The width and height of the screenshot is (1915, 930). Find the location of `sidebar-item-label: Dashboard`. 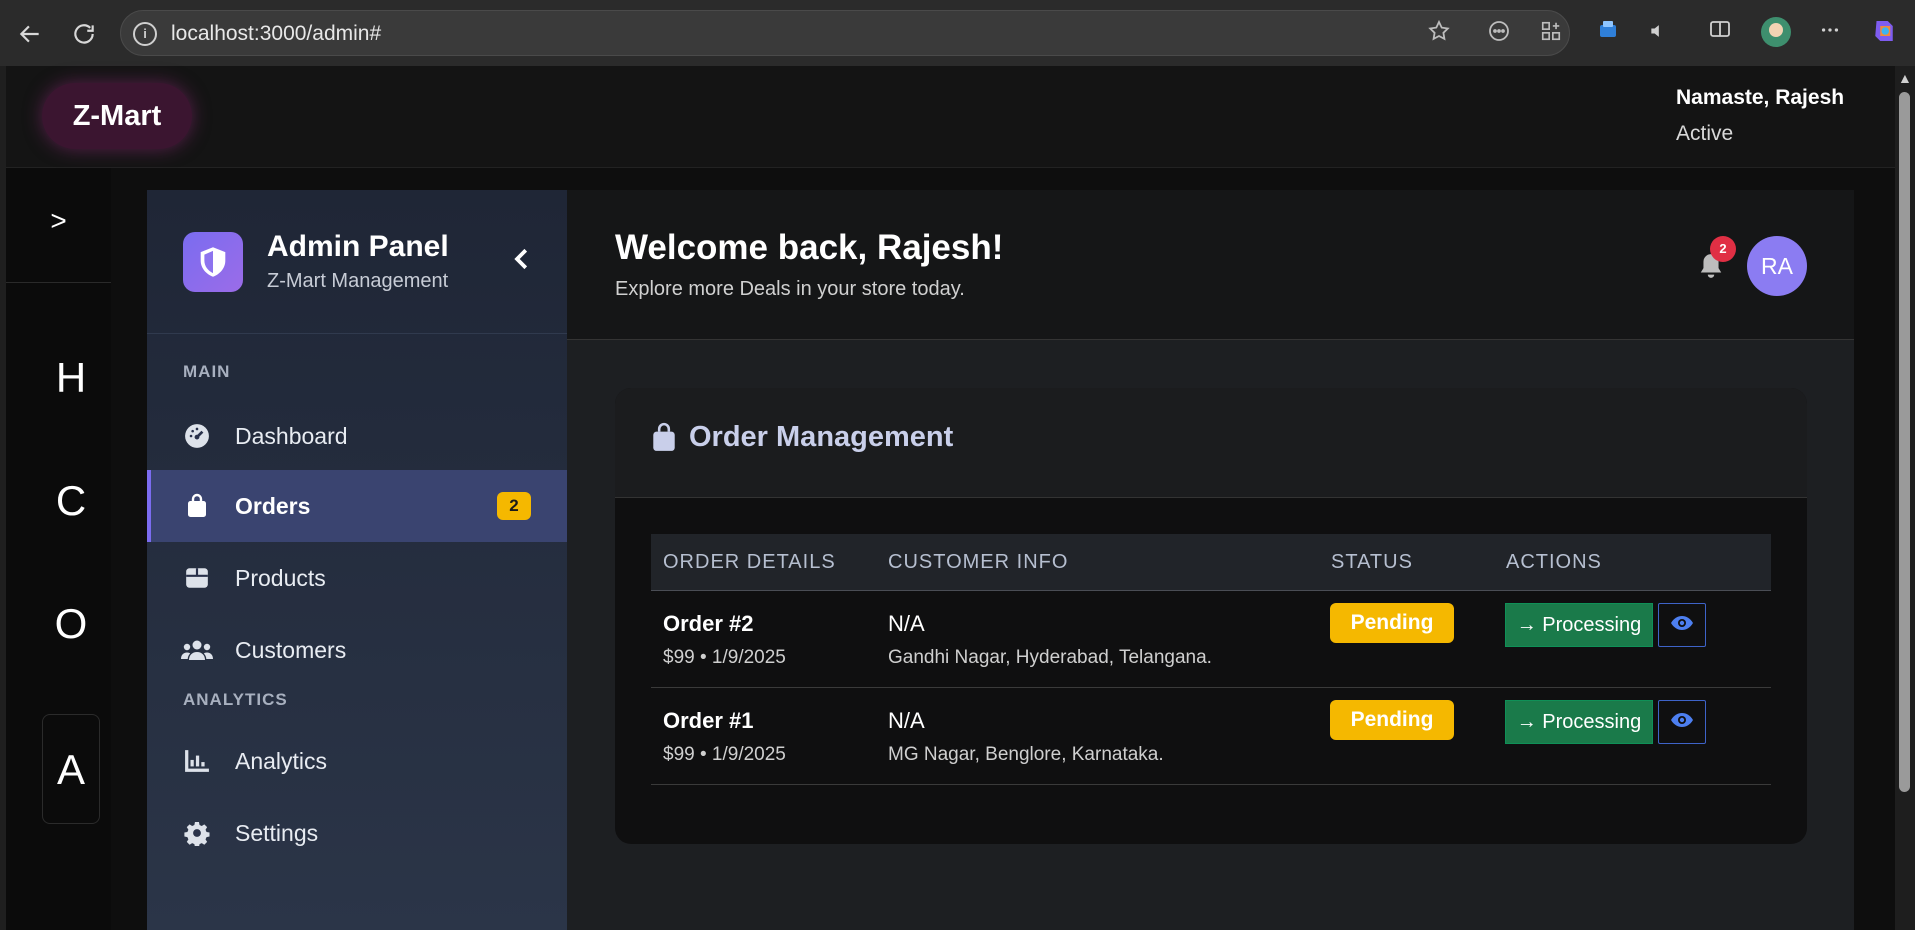

sidebar-item-label: Dashboard is located at coordinates (291, 435).